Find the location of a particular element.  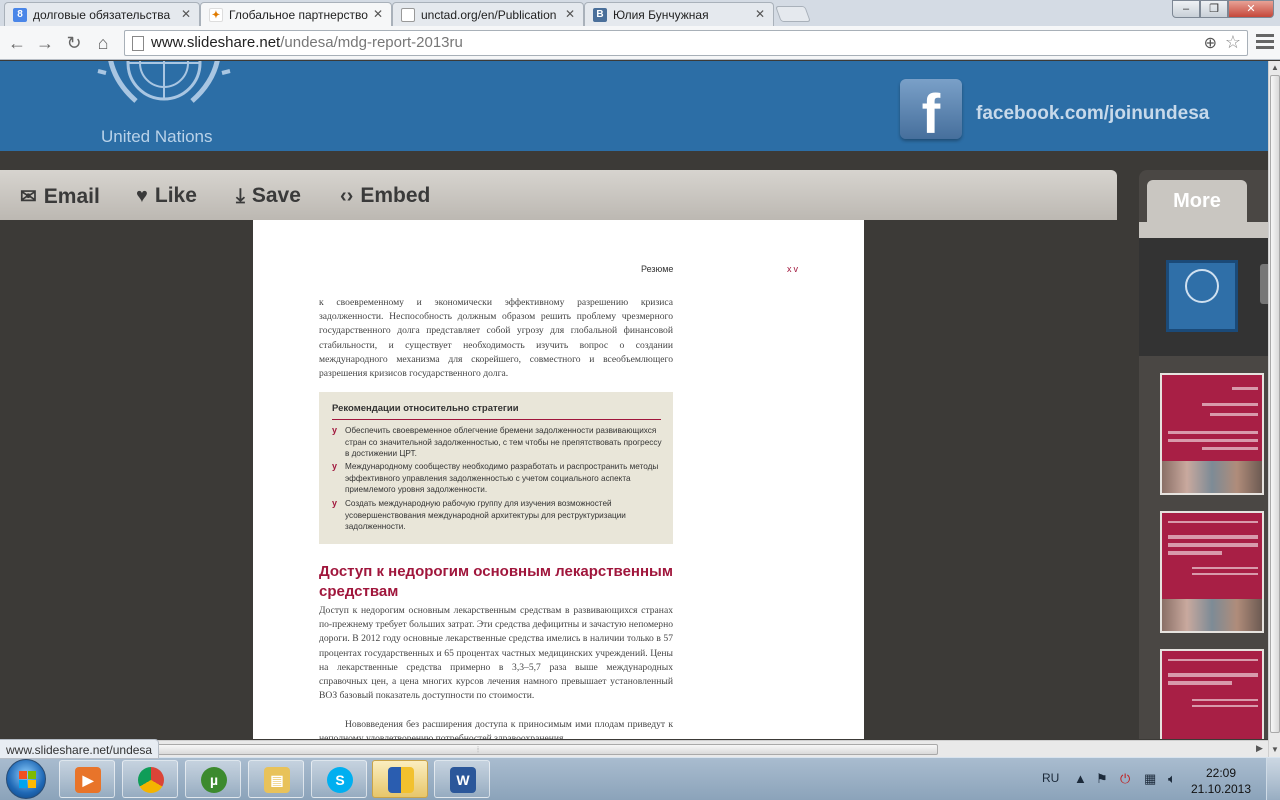

chrome-icon is located at coordinates (151, 780).